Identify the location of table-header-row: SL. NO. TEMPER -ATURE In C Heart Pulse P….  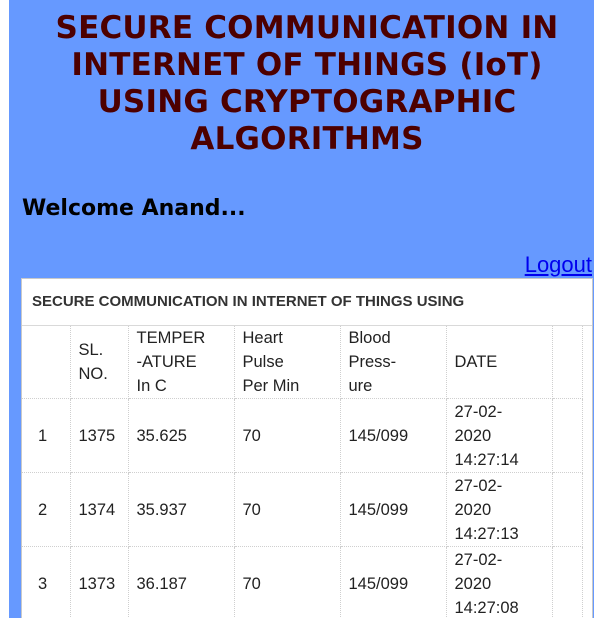
(302, 362).